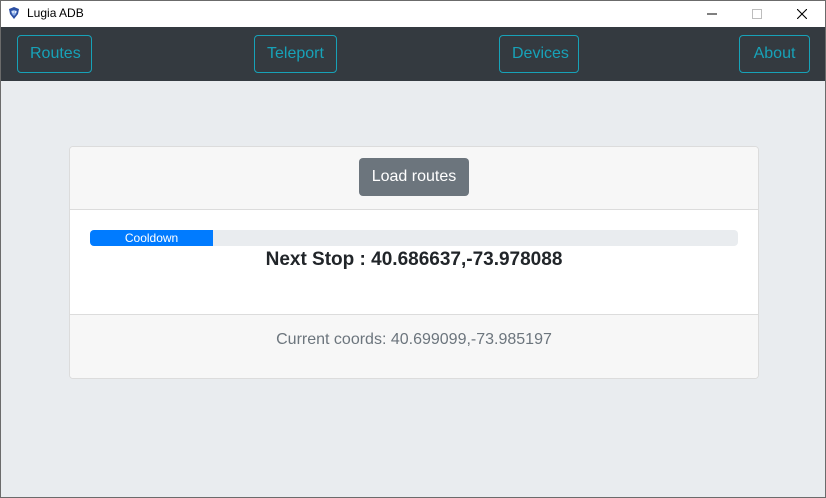 The width and height of the screenshot is (826, 498). Describe the element at coordinates (539, 54) in the screenshot. I see `nav-devices-button: Devices` at that location.